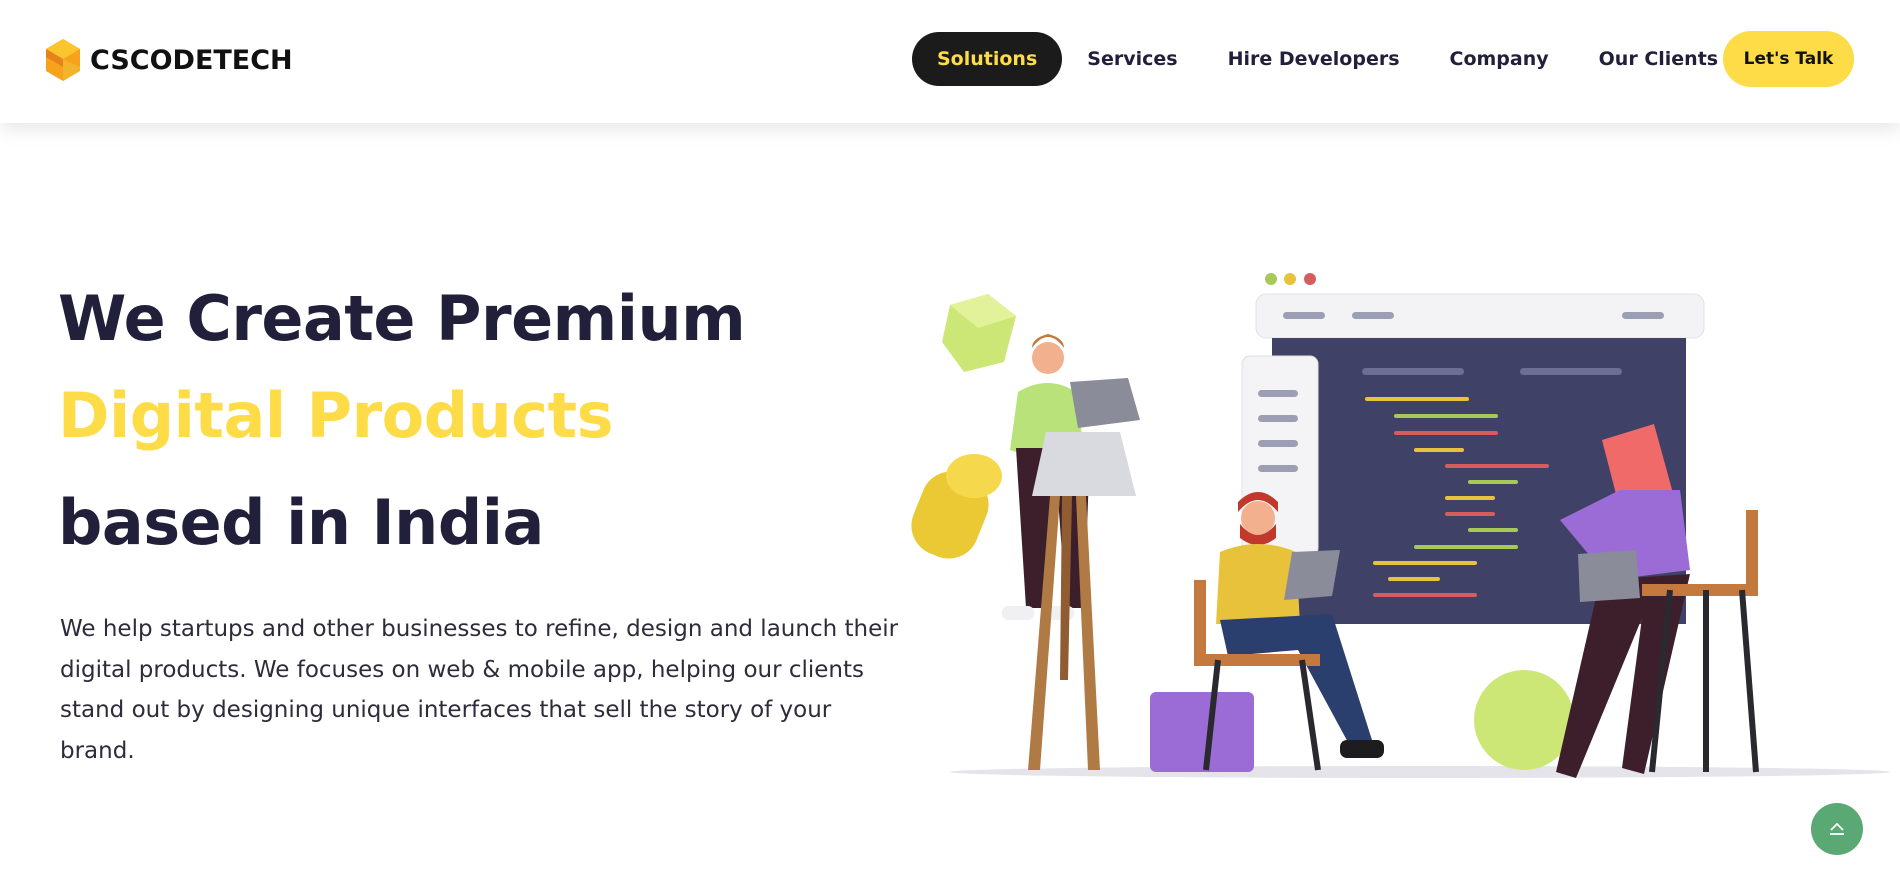  I want to click on nav-item-company: Company, so click(1499, 59).